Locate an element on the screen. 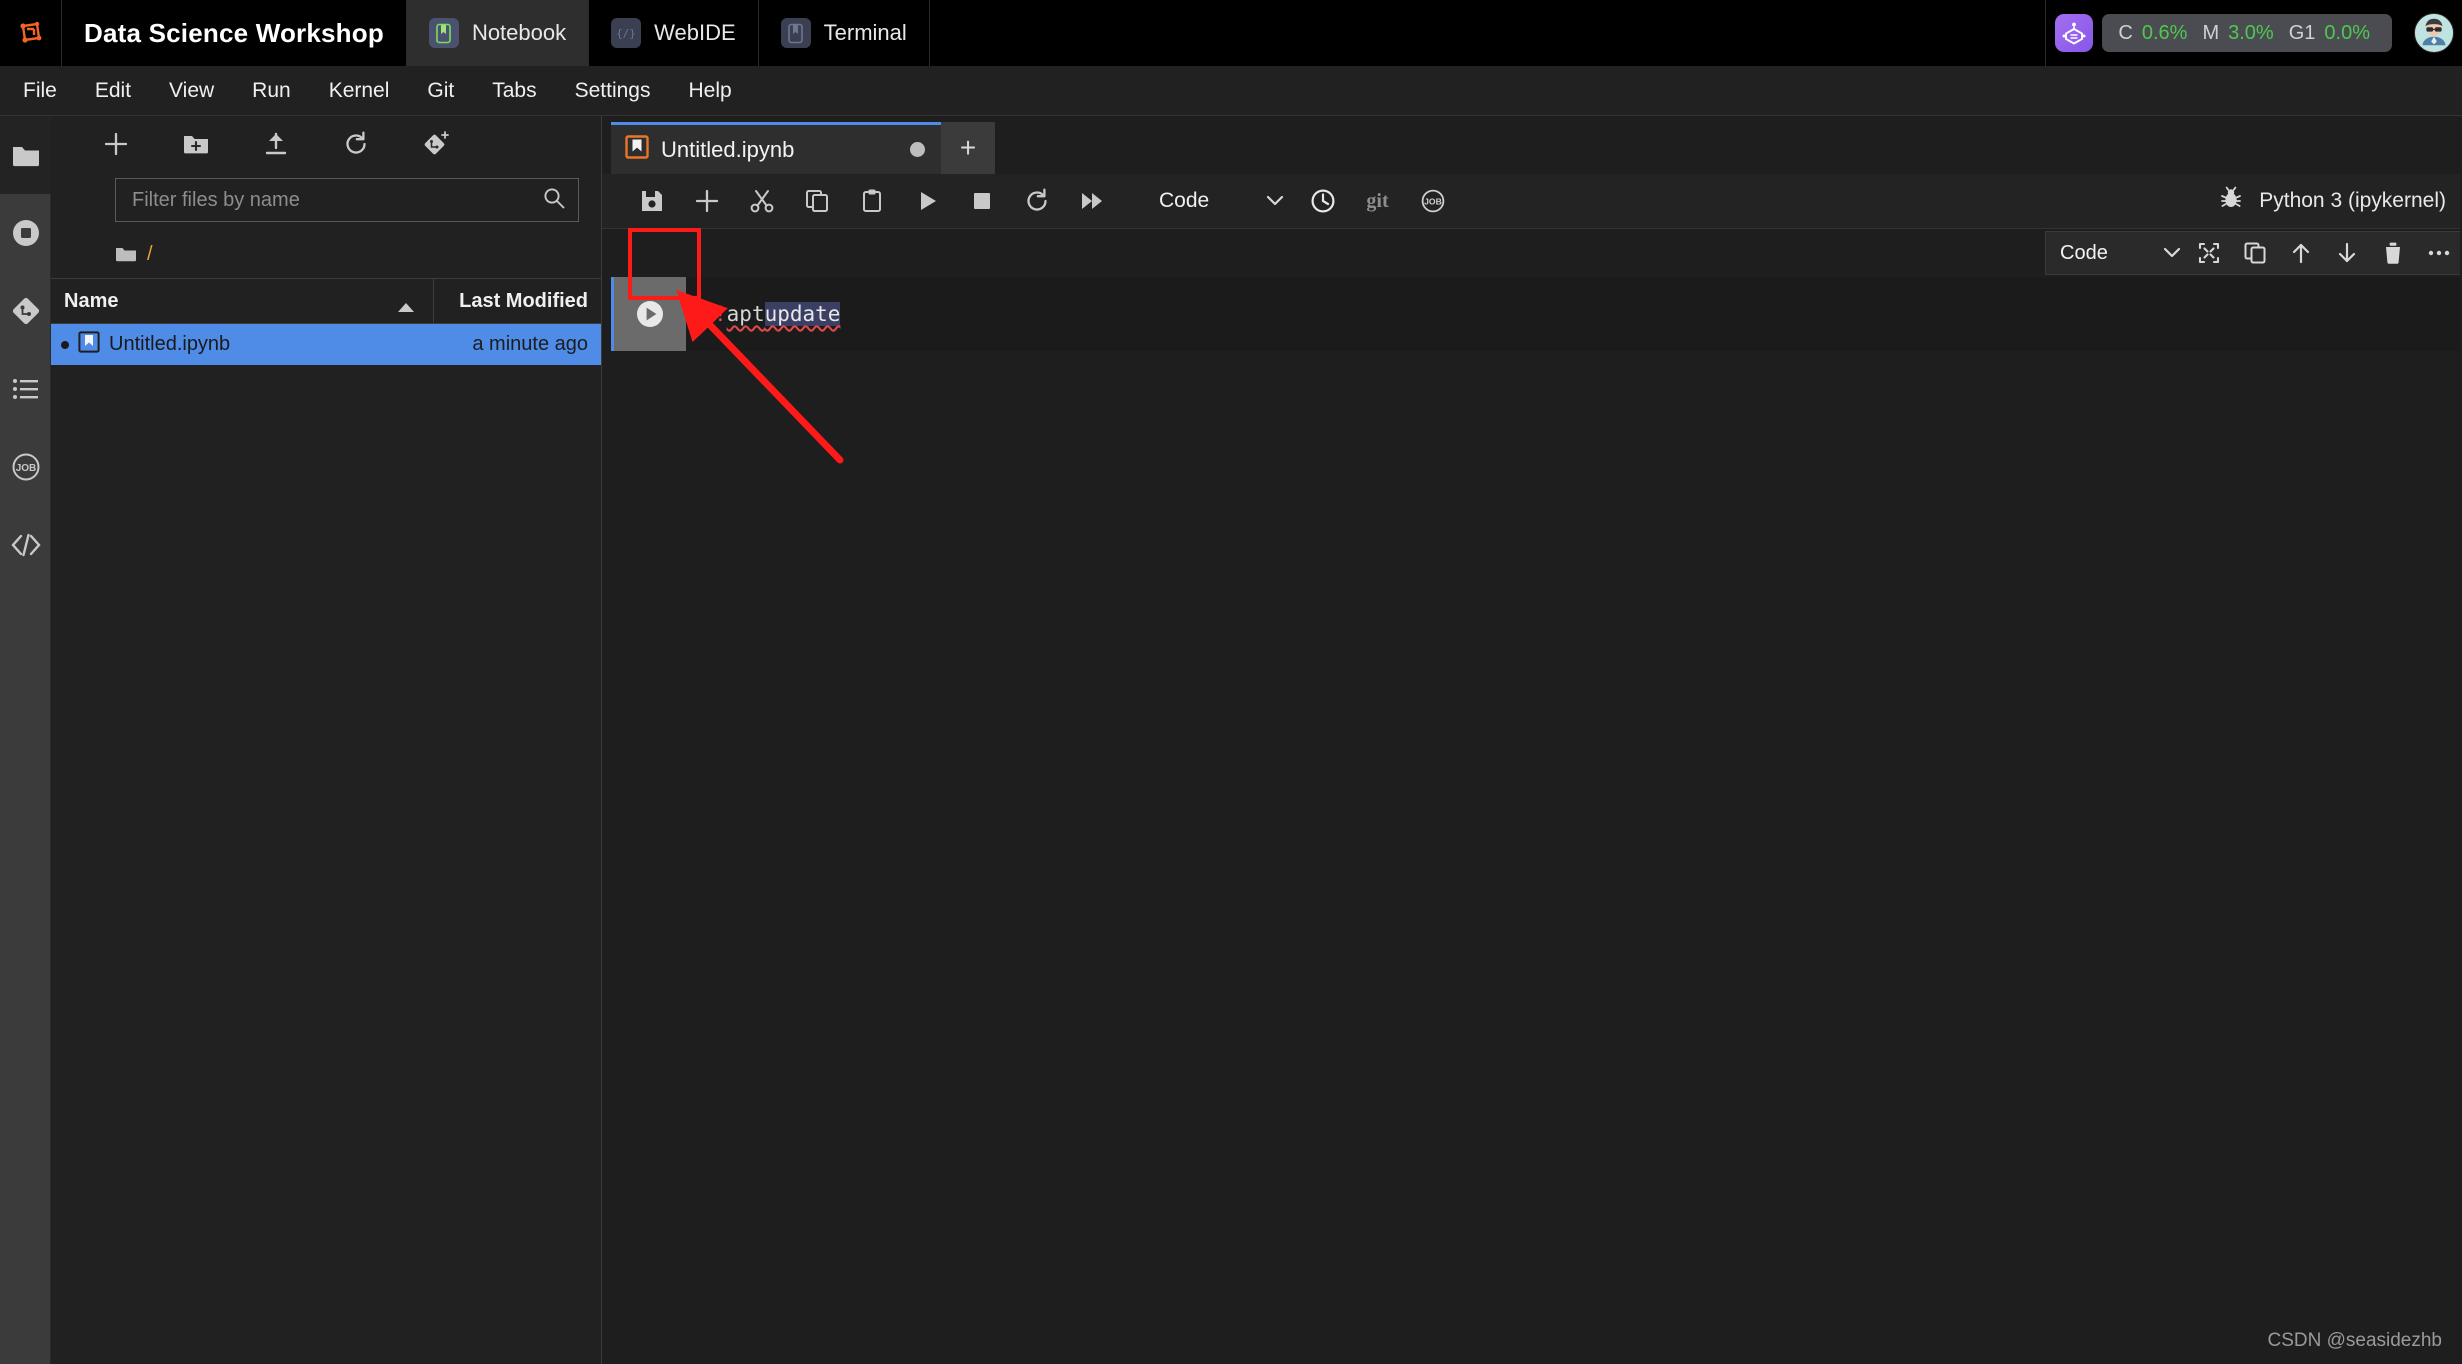 Image resolution: width=2462 pixels, height=1364 pixels. cell-toolbar: Code is located at coordinates (2253, 253).